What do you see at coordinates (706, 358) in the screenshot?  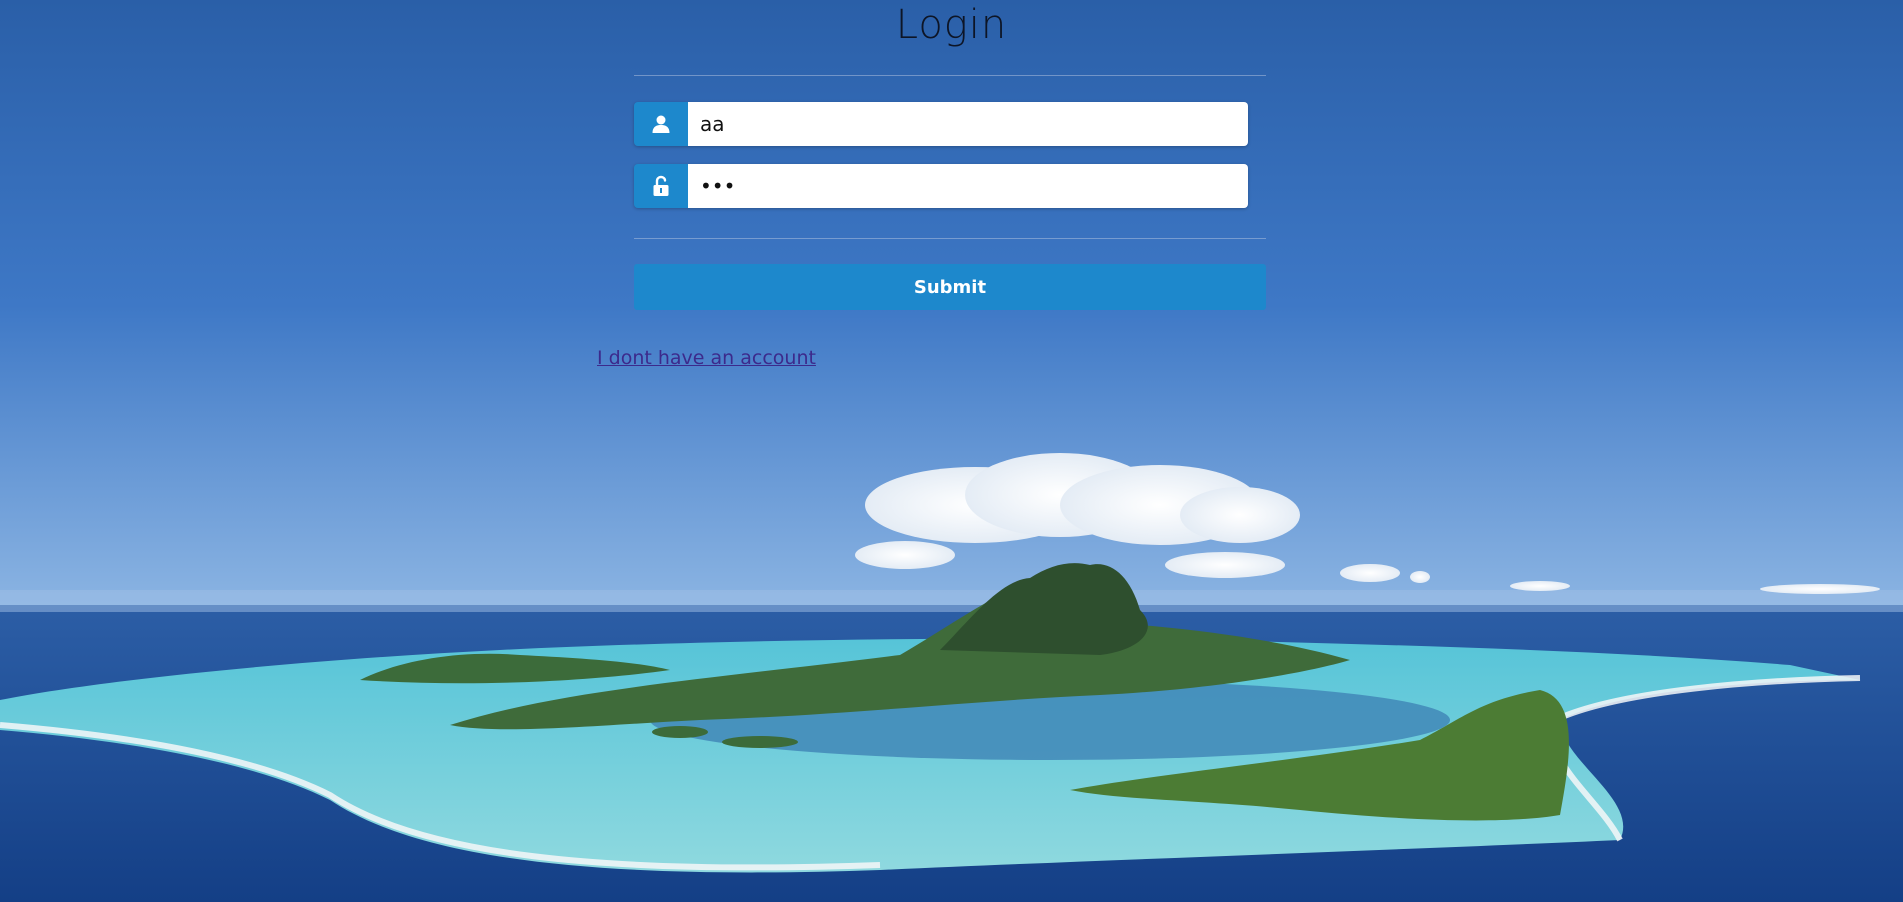 I see `no-account-link: I dont have an account` at bounding box center [706, 358].